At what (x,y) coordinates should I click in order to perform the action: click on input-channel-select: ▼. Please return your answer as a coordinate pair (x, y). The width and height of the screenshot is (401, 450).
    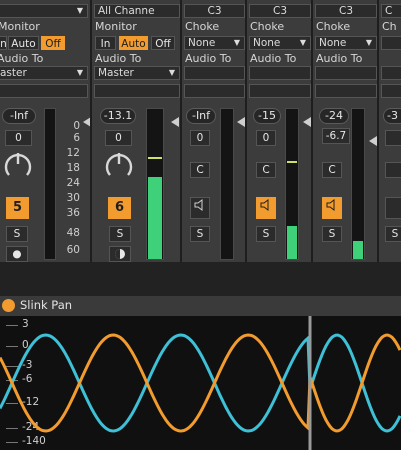
    Looking at the image, I should click on (44, 11).